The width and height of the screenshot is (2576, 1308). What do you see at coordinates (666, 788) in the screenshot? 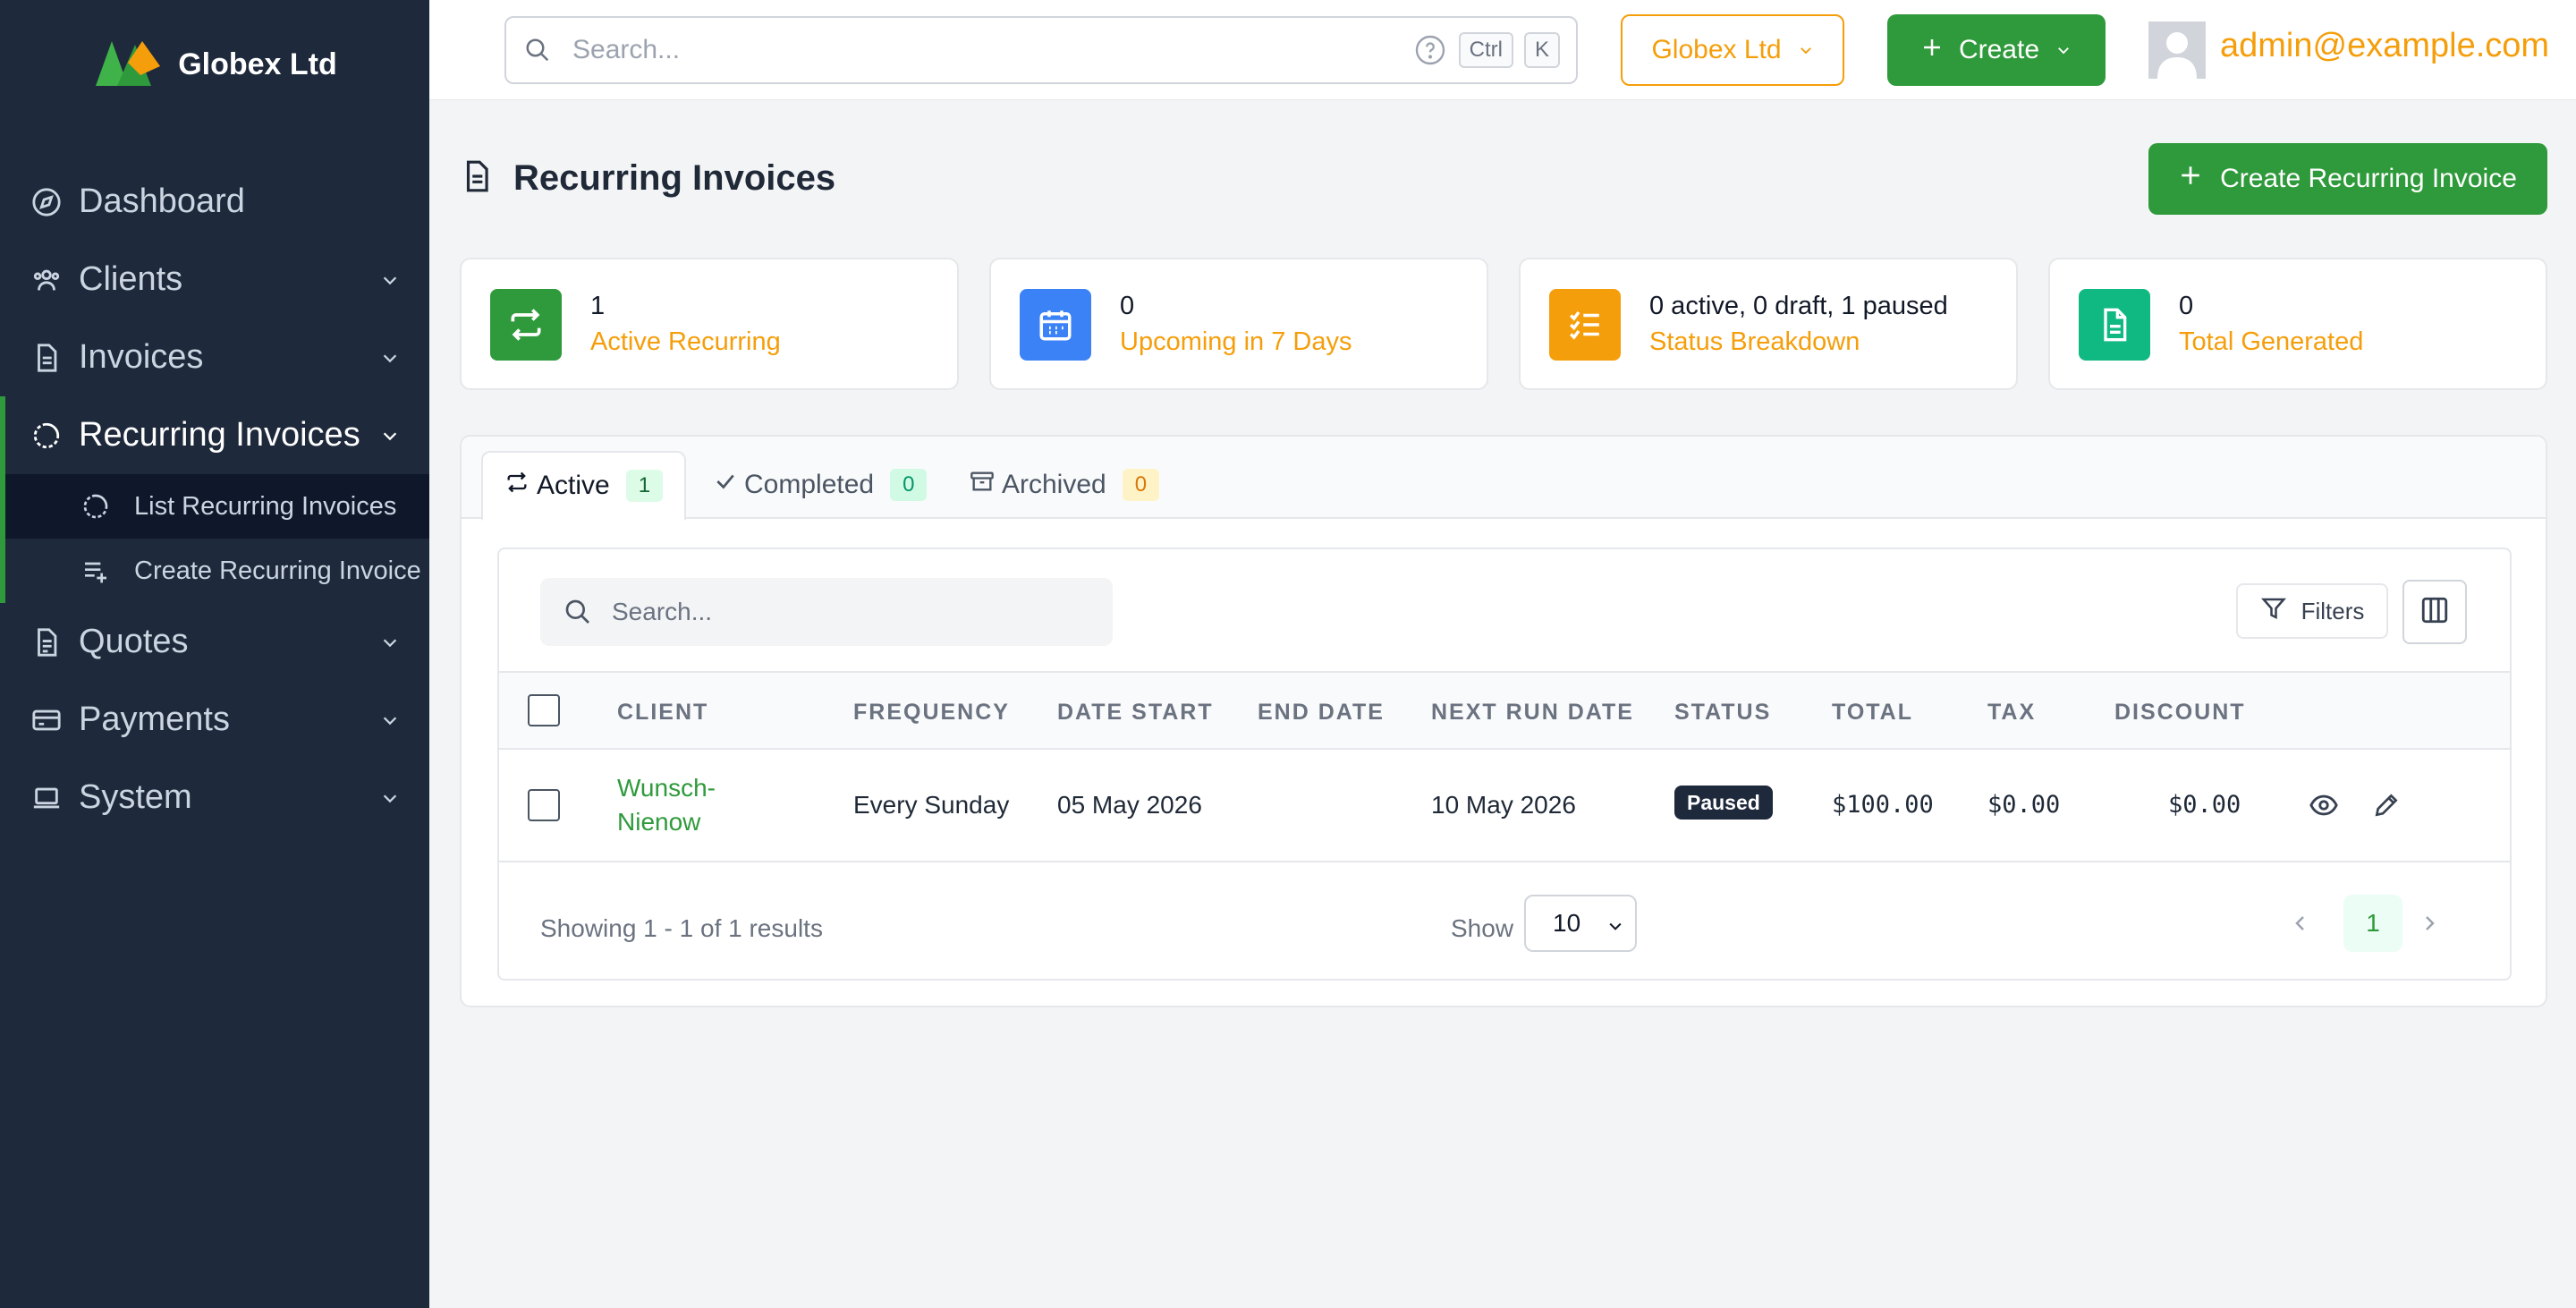
I see `client-name-line: Wunsch-` at bounding box center [666, 788].